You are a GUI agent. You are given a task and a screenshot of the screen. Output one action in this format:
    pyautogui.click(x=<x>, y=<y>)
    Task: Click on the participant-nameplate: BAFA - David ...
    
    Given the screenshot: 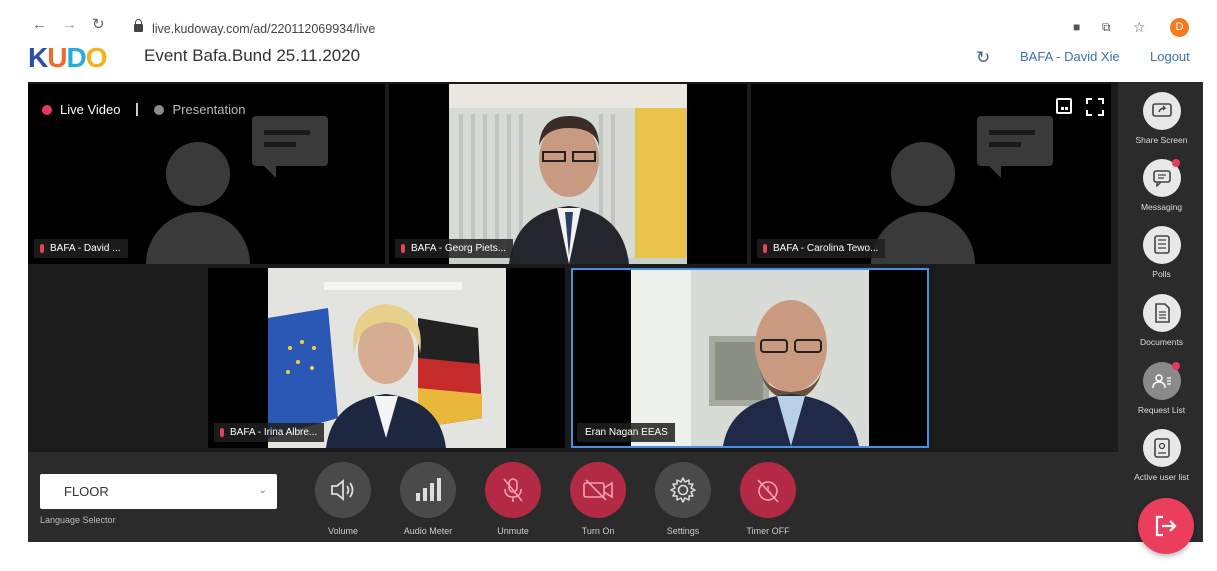 What is the action you would take?
    pyautogui.click(x=81, y=248)
    